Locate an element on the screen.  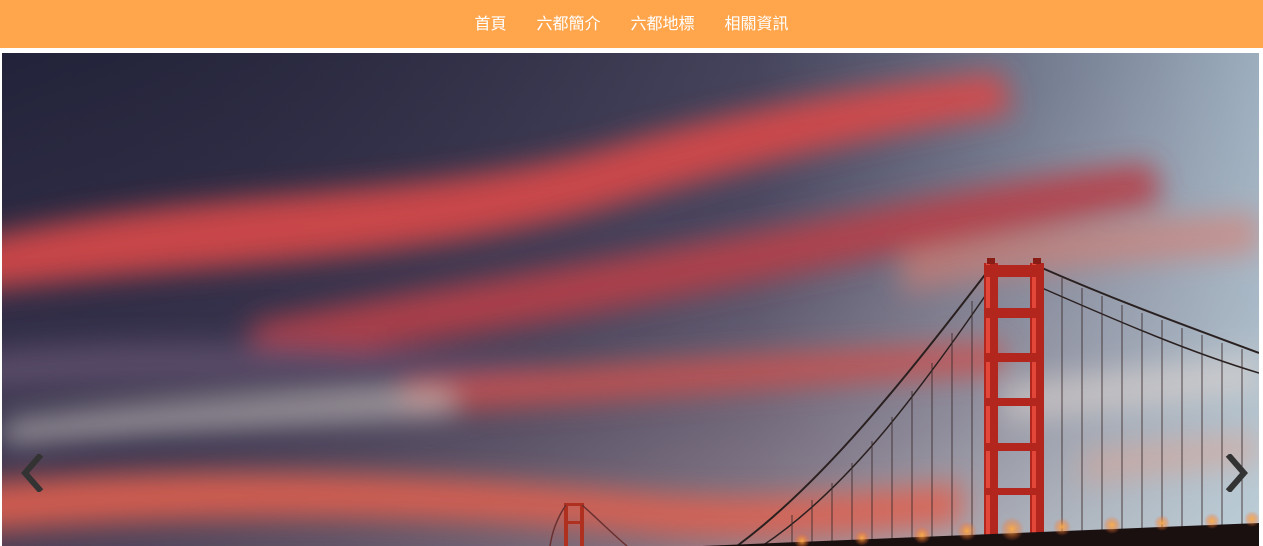
carousel-next-button is located at coordinates (1237, 473).